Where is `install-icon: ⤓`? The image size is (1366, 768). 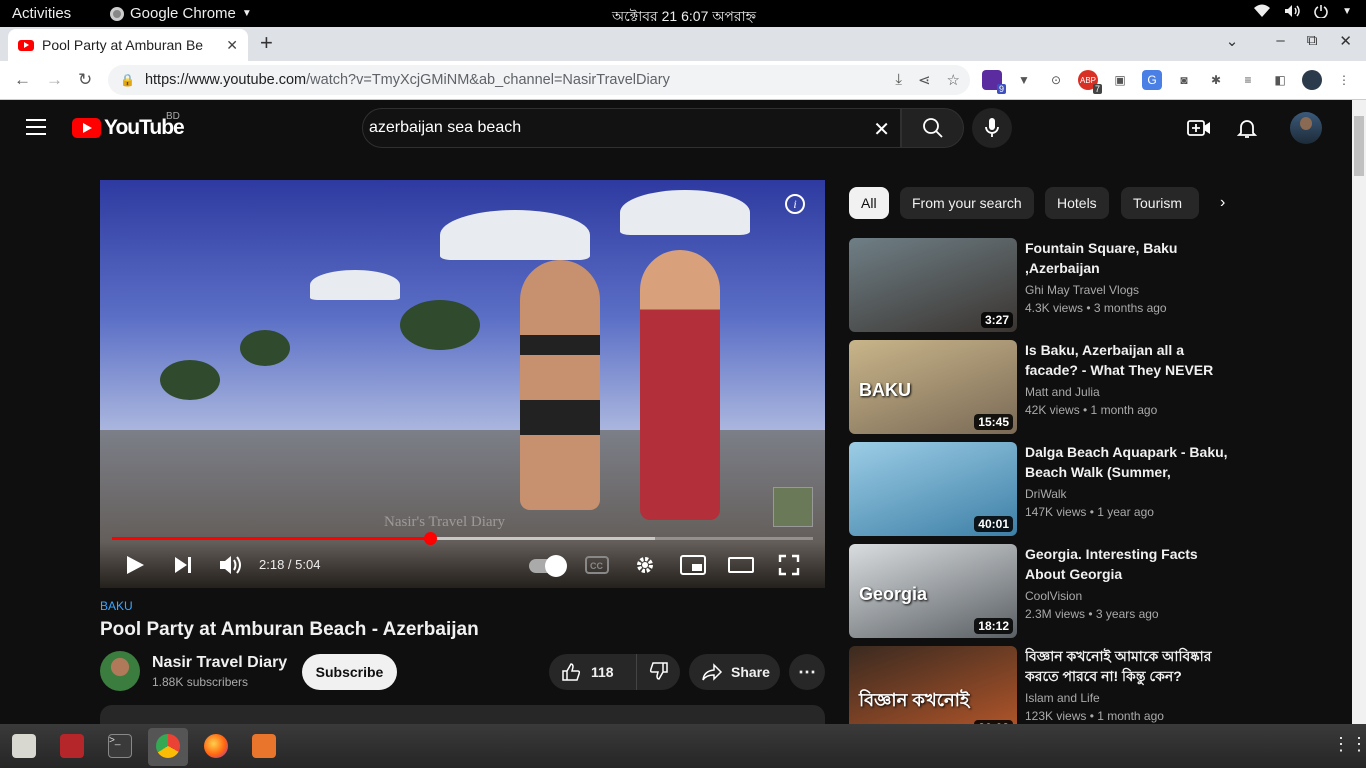
install-icon: ⤓ is located at coordinates (898, 80).